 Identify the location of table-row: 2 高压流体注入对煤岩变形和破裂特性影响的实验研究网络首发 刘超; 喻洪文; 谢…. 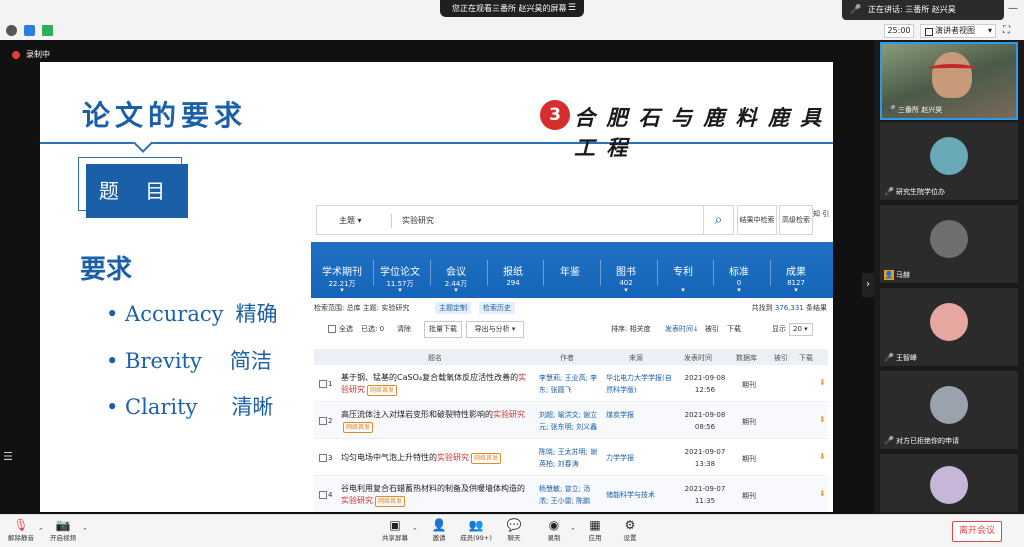
(571, 421).